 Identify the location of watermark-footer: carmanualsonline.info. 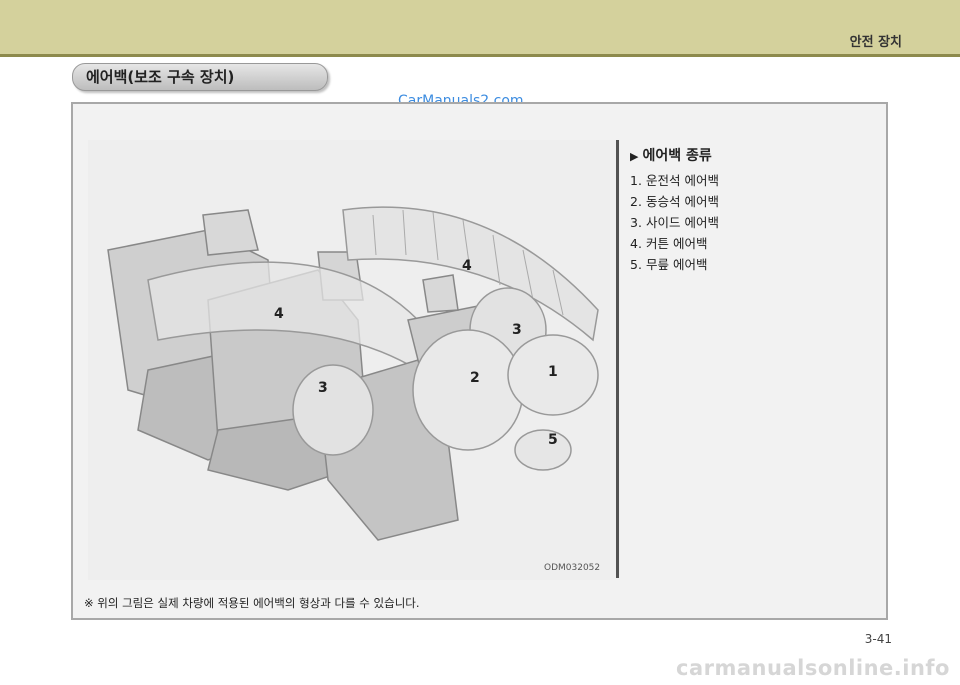
(813, 668).